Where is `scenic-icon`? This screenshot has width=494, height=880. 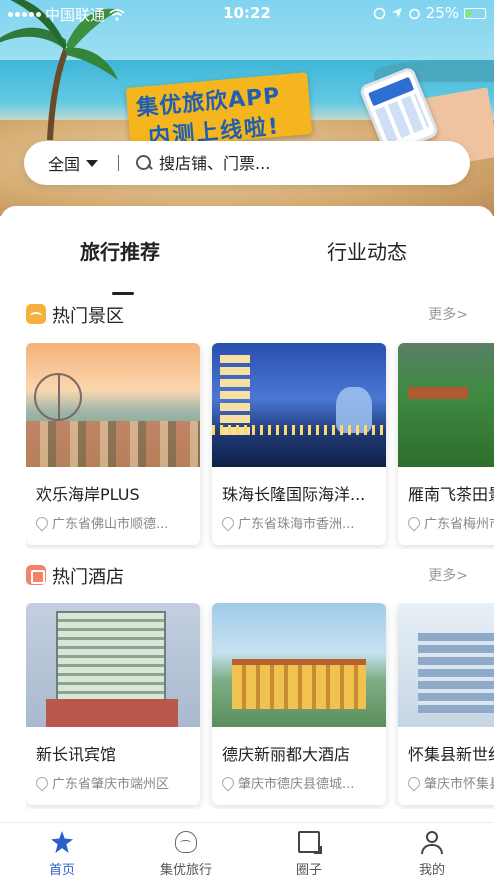
scenic-icon is located at coordinates (36, 314).